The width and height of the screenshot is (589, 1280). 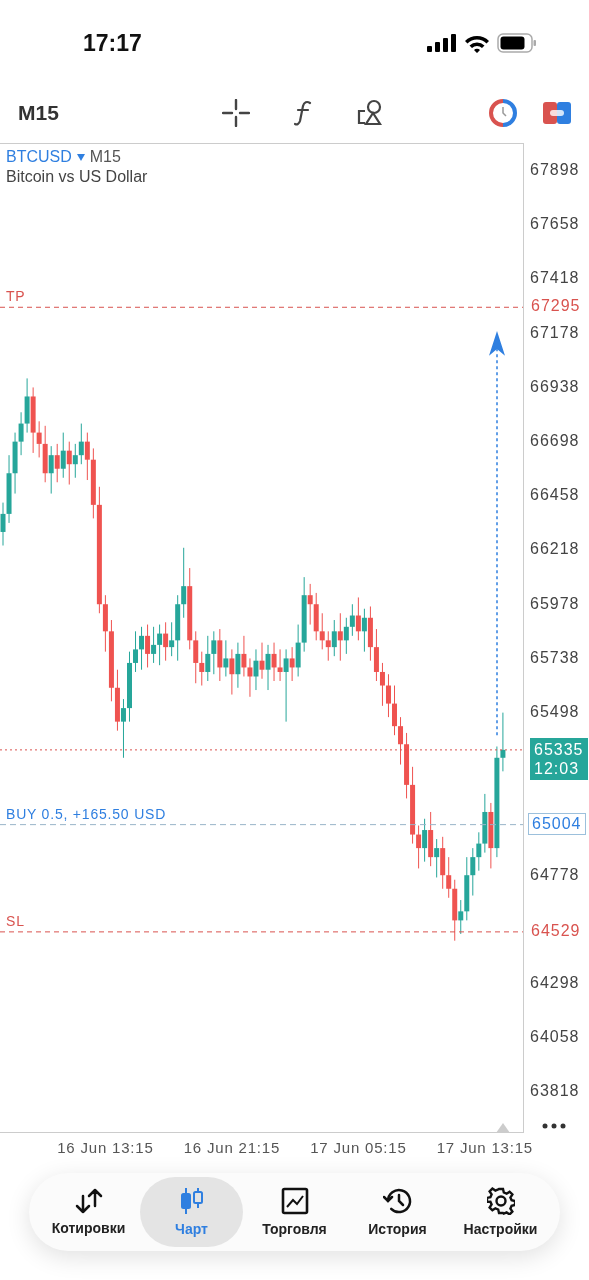 What do you see at coordinates (555, 170) in the screenshot?
I see `price-tick-label: 67898` at bounding box center [555, 170].